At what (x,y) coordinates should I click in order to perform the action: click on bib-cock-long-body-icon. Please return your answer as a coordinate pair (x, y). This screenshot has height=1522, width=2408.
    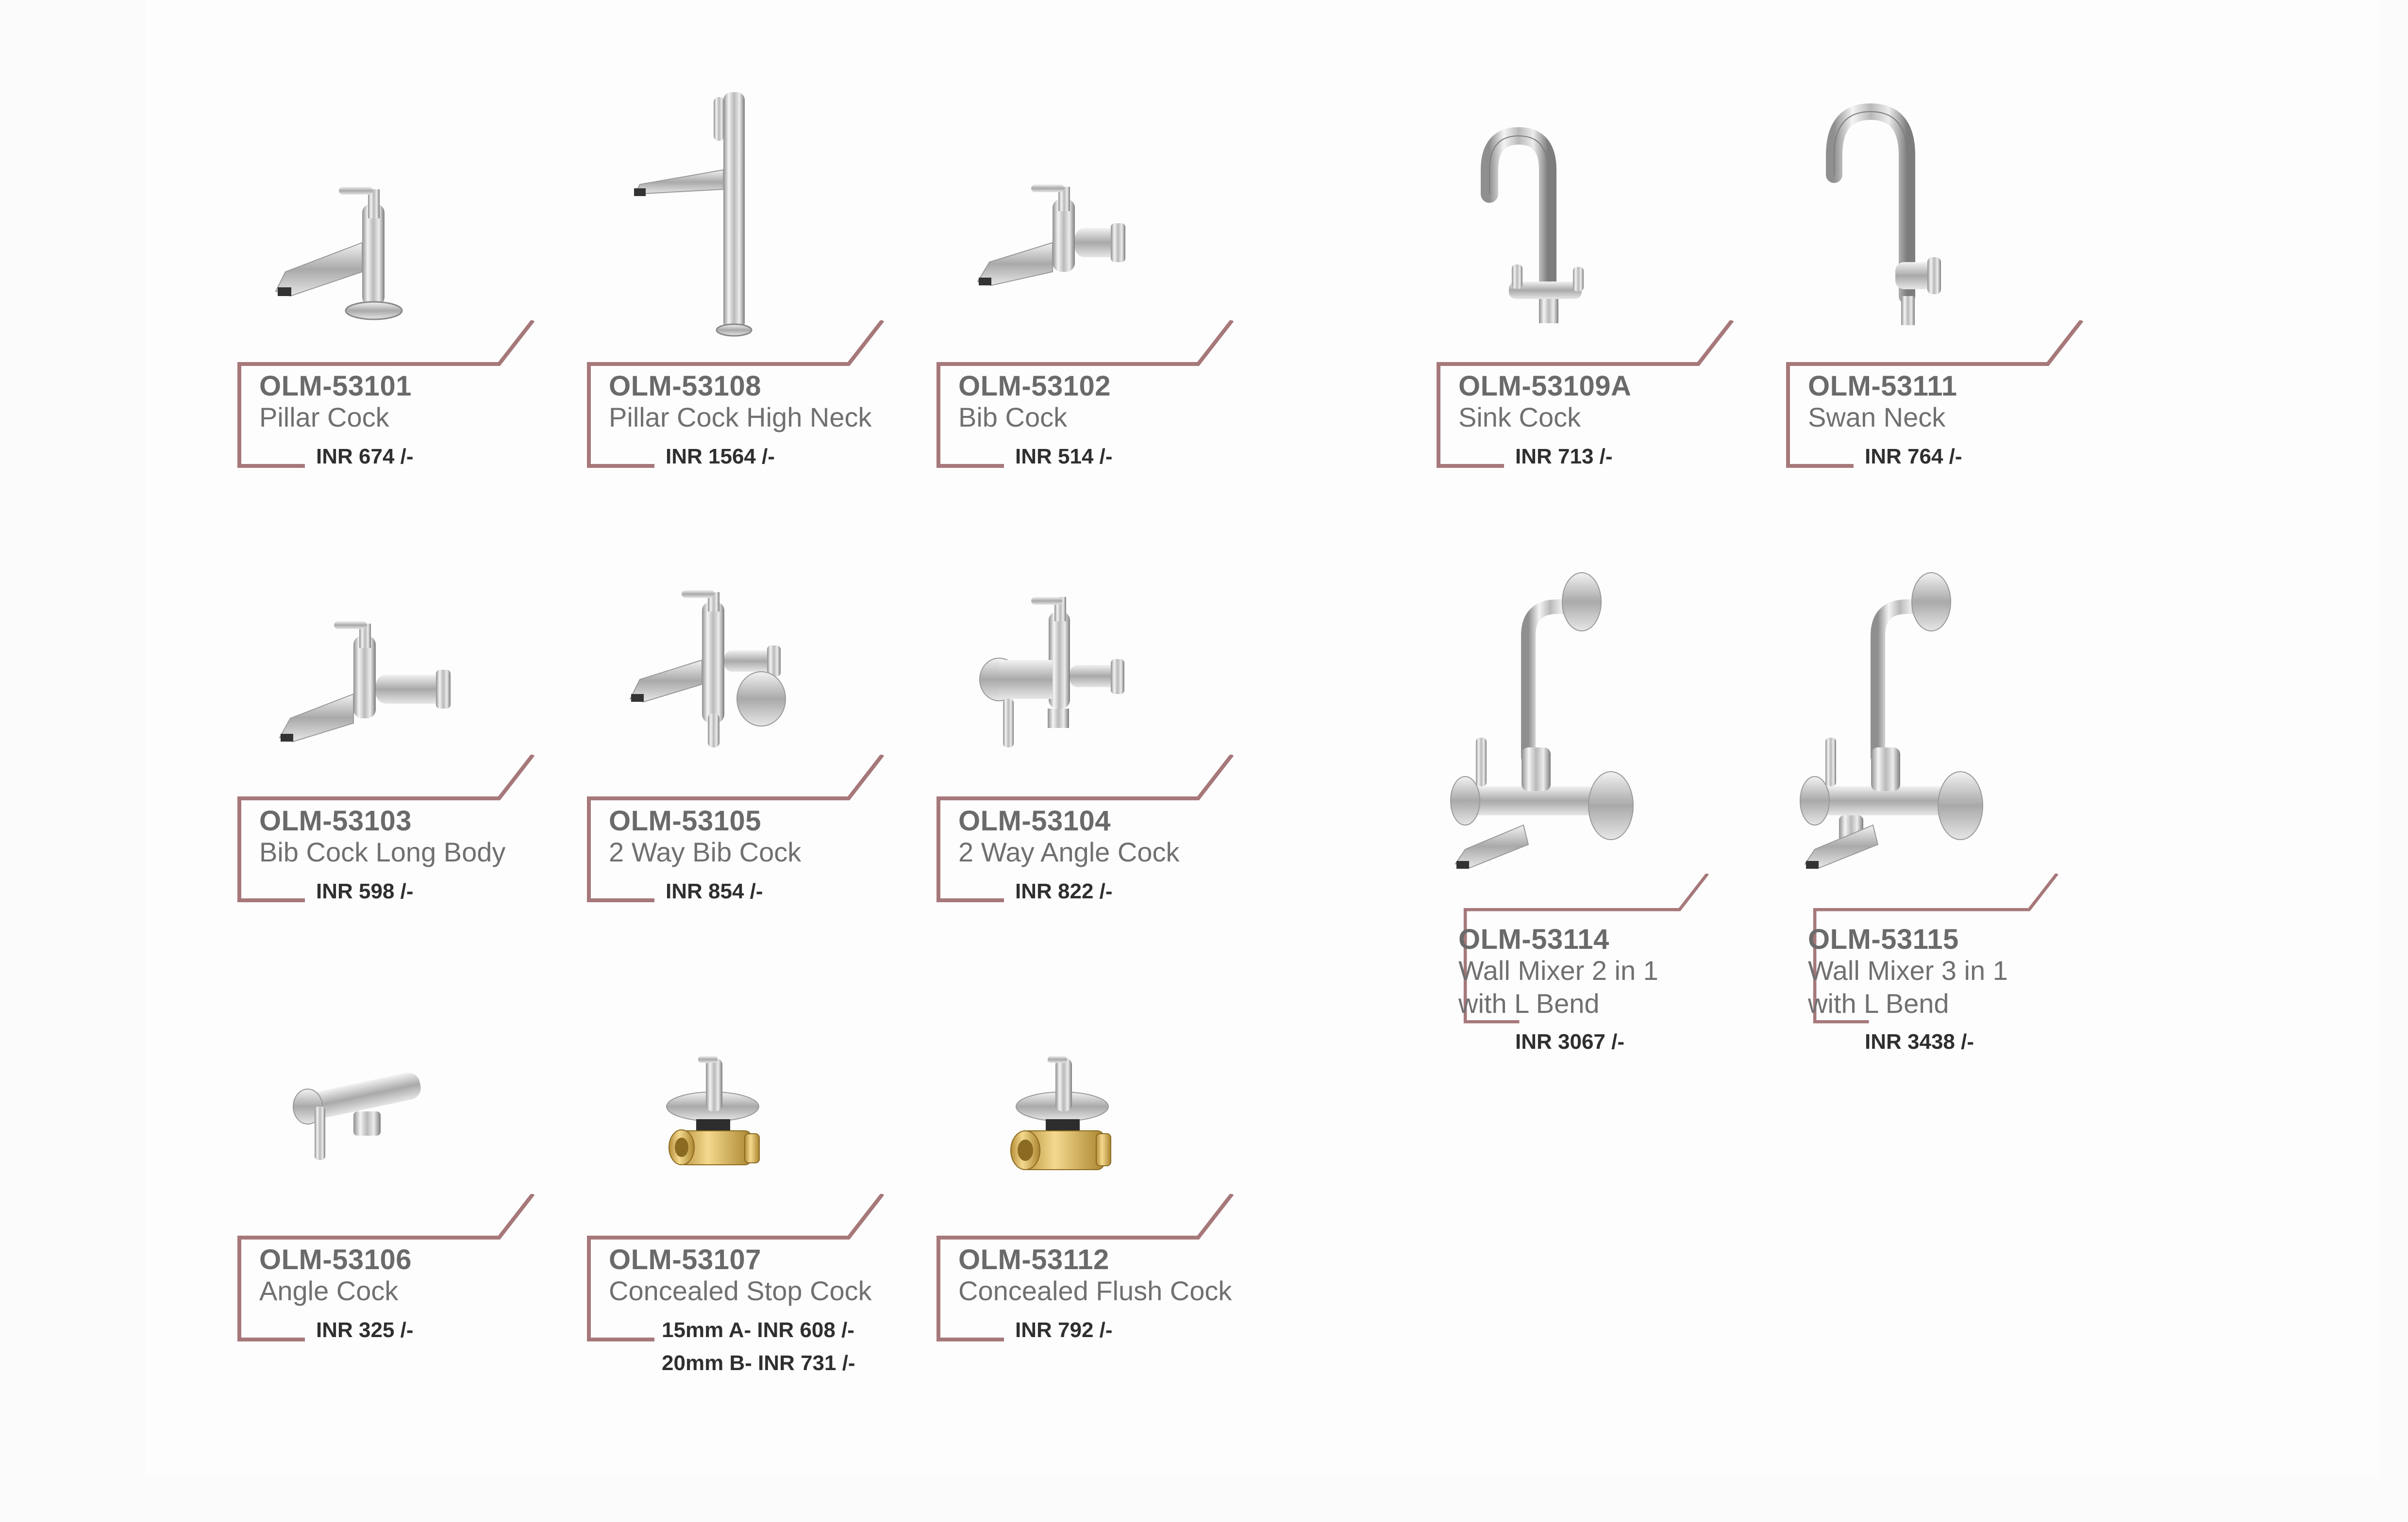
    Looking at the image, I should click on (416, 641).